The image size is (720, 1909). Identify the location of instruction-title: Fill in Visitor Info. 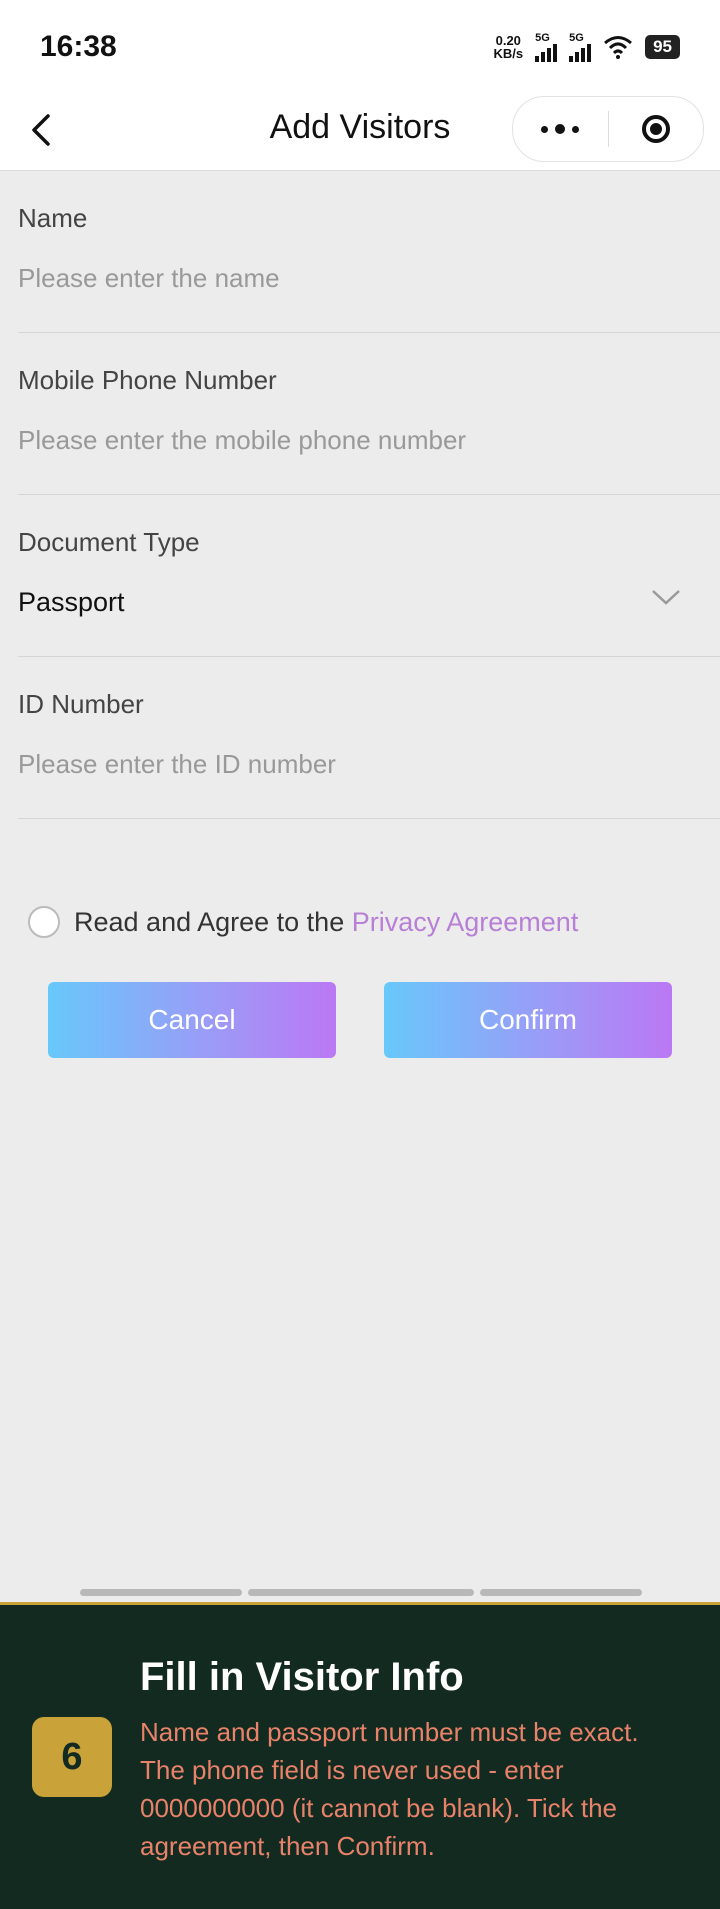
(302, 1677).